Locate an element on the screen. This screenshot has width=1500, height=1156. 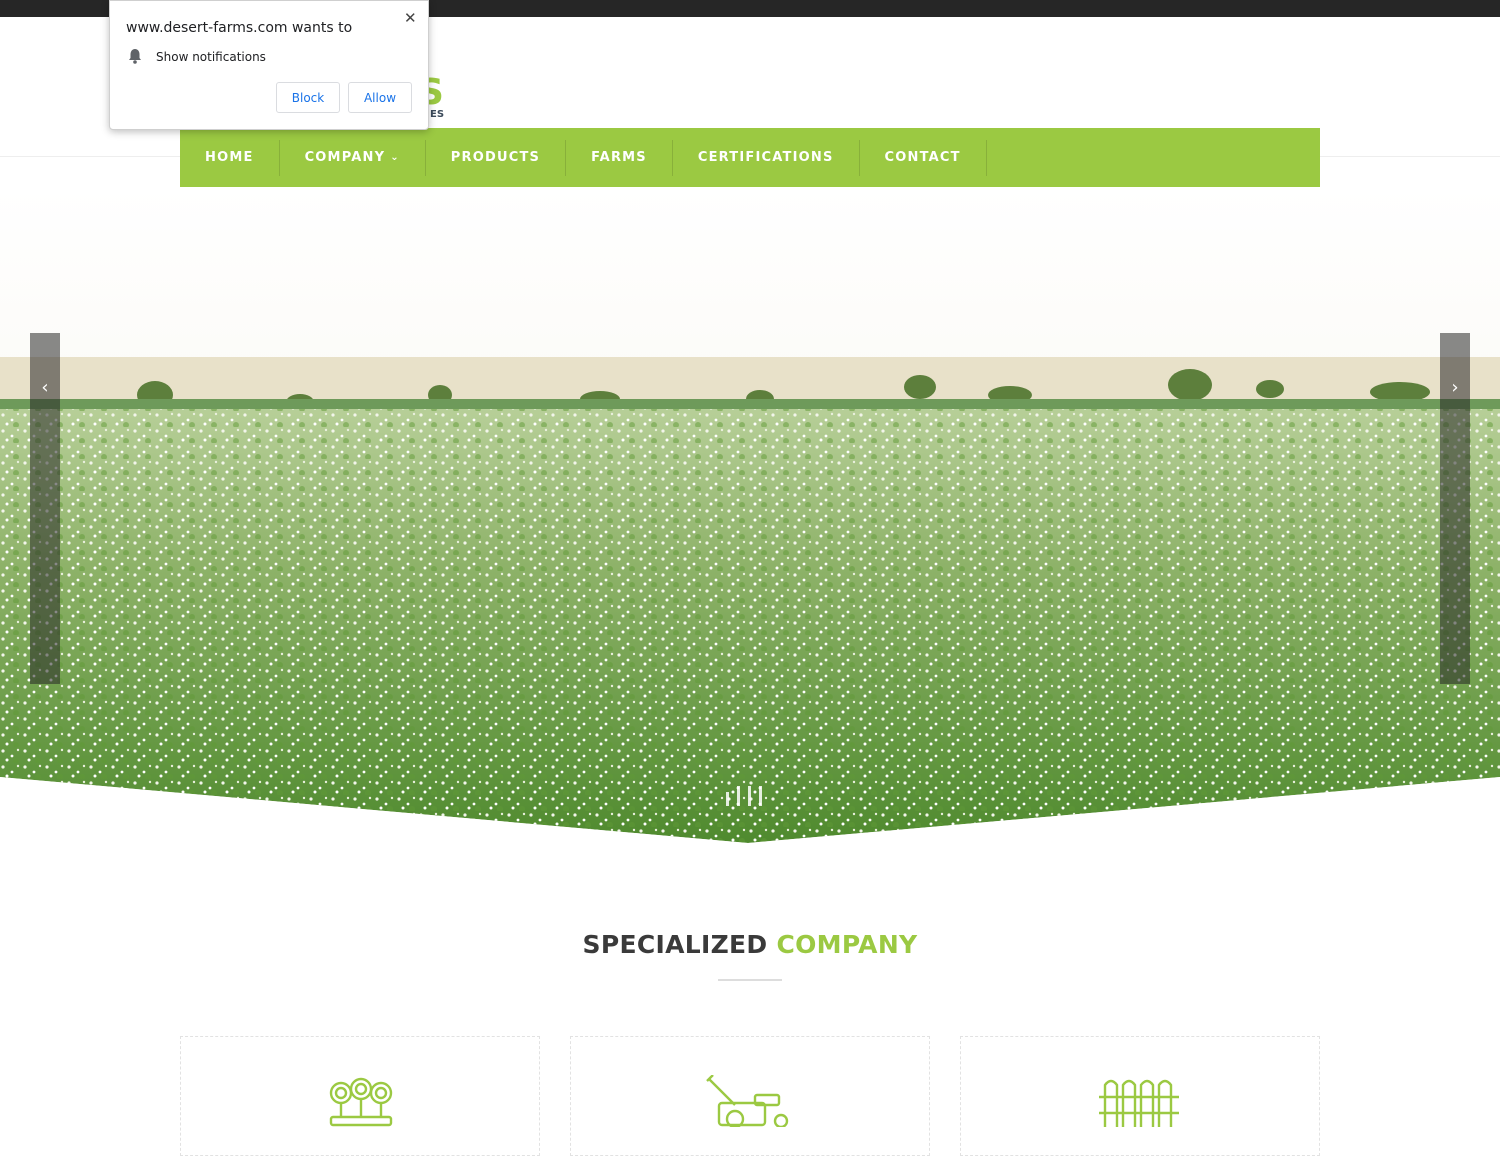
popup-origin-text: www.desert-farms.com wants to is located at coordinates (239, 28).